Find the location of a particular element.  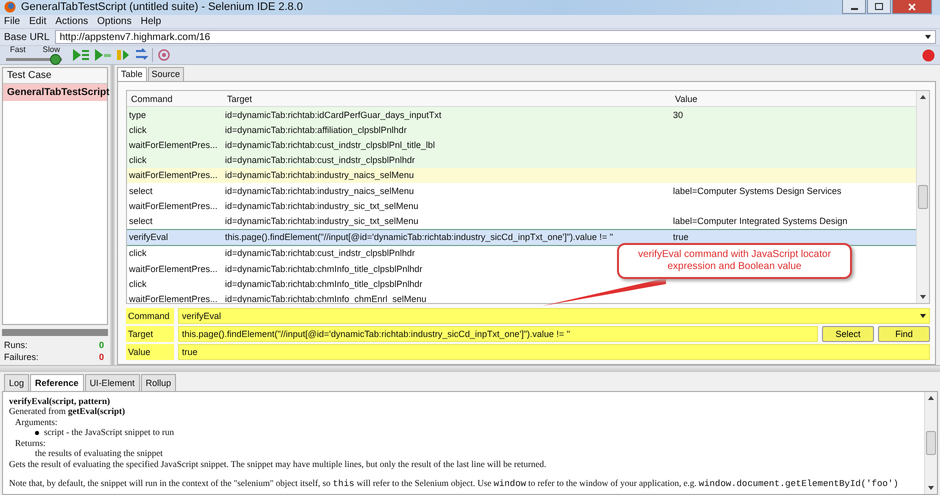

base-url-label: Base URL is located at coordinates (27, 37).